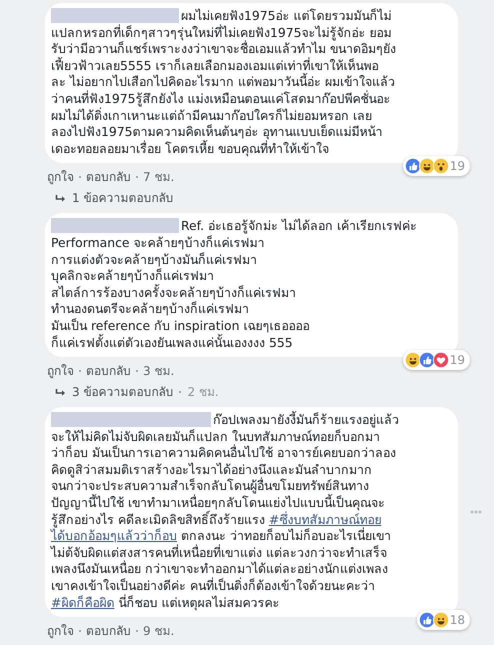  I want to click on hashtag-link: ได้บอกอ้อมๆแล้วว่าก็อบ, so click(114, 536).